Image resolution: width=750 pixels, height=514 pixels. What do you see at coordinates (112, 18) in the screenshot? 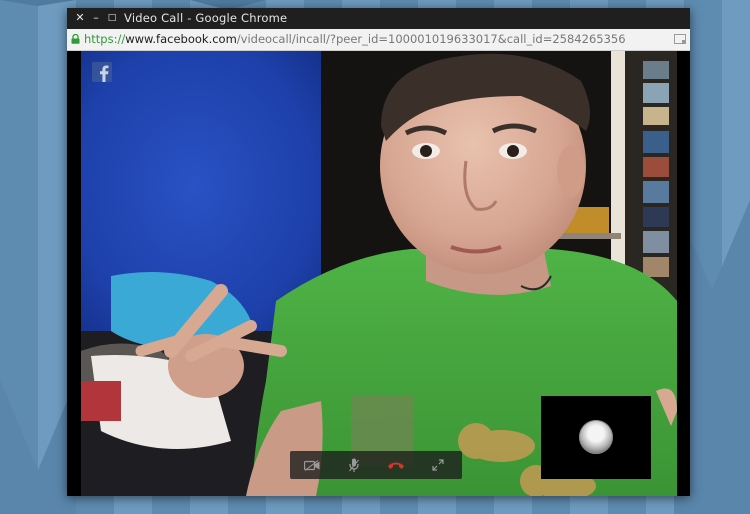
I see `maximize-button: □` at bounding box center [112, 18].